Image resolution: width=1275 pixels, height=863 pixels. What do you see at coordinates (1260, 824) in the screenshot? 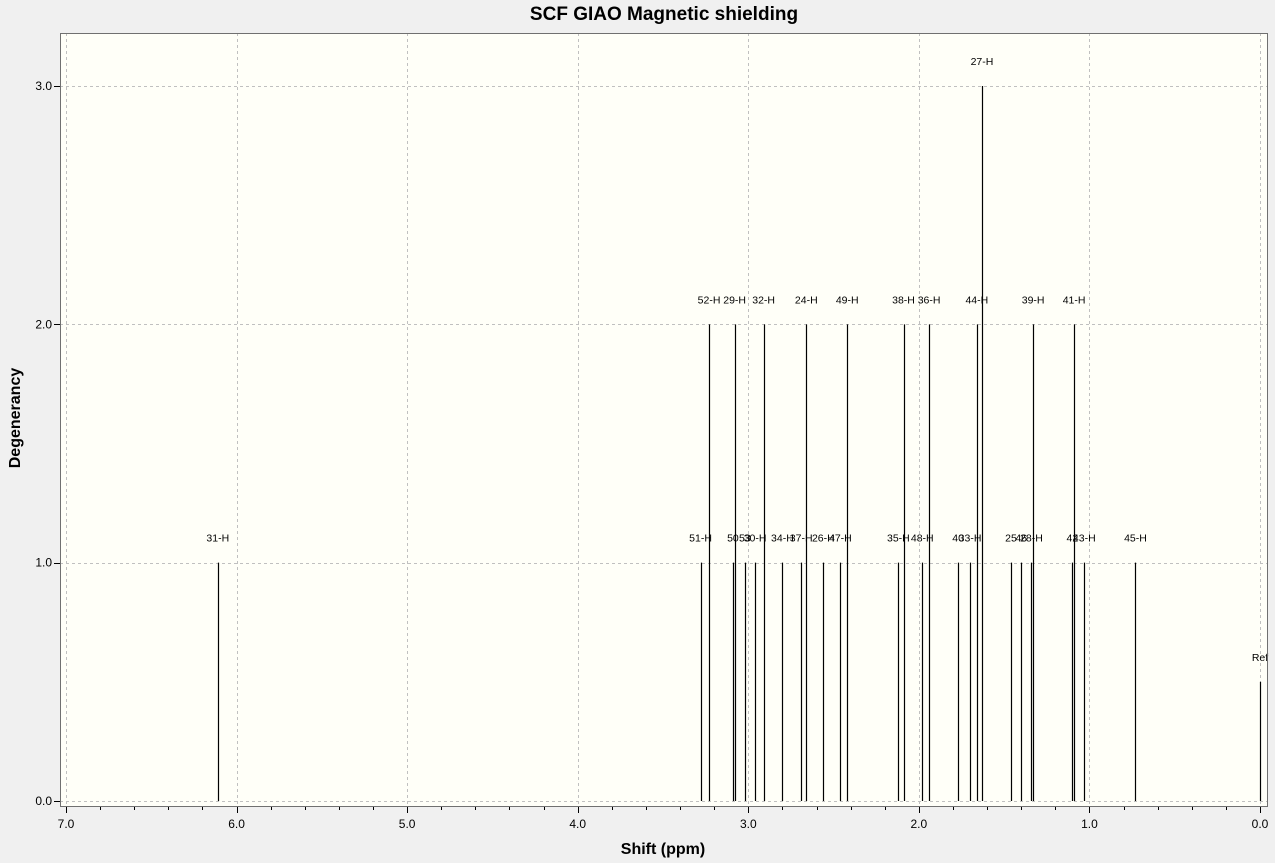
I see `x-tick-label: 0.0` at bounding box center [1260, 824].